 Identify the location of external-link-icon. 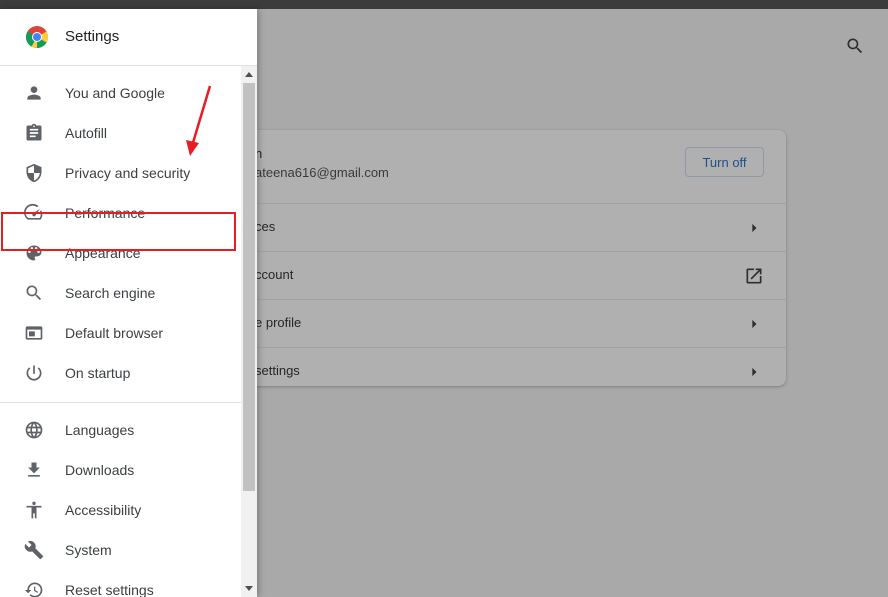
(754, 276).